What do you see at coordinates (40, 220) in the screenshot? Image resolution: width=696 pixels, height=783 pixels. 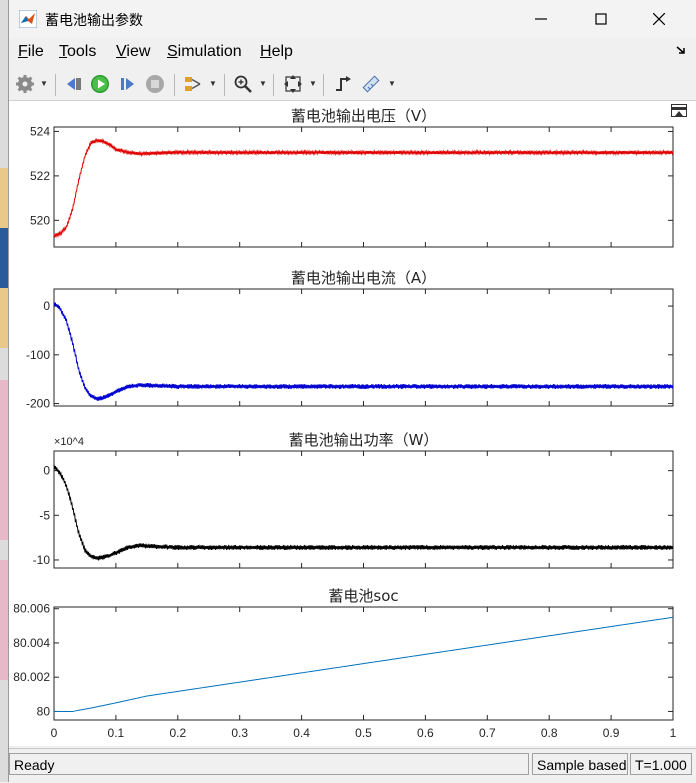 I see `y-tick-label: 520` at bounding box center [40, 220].